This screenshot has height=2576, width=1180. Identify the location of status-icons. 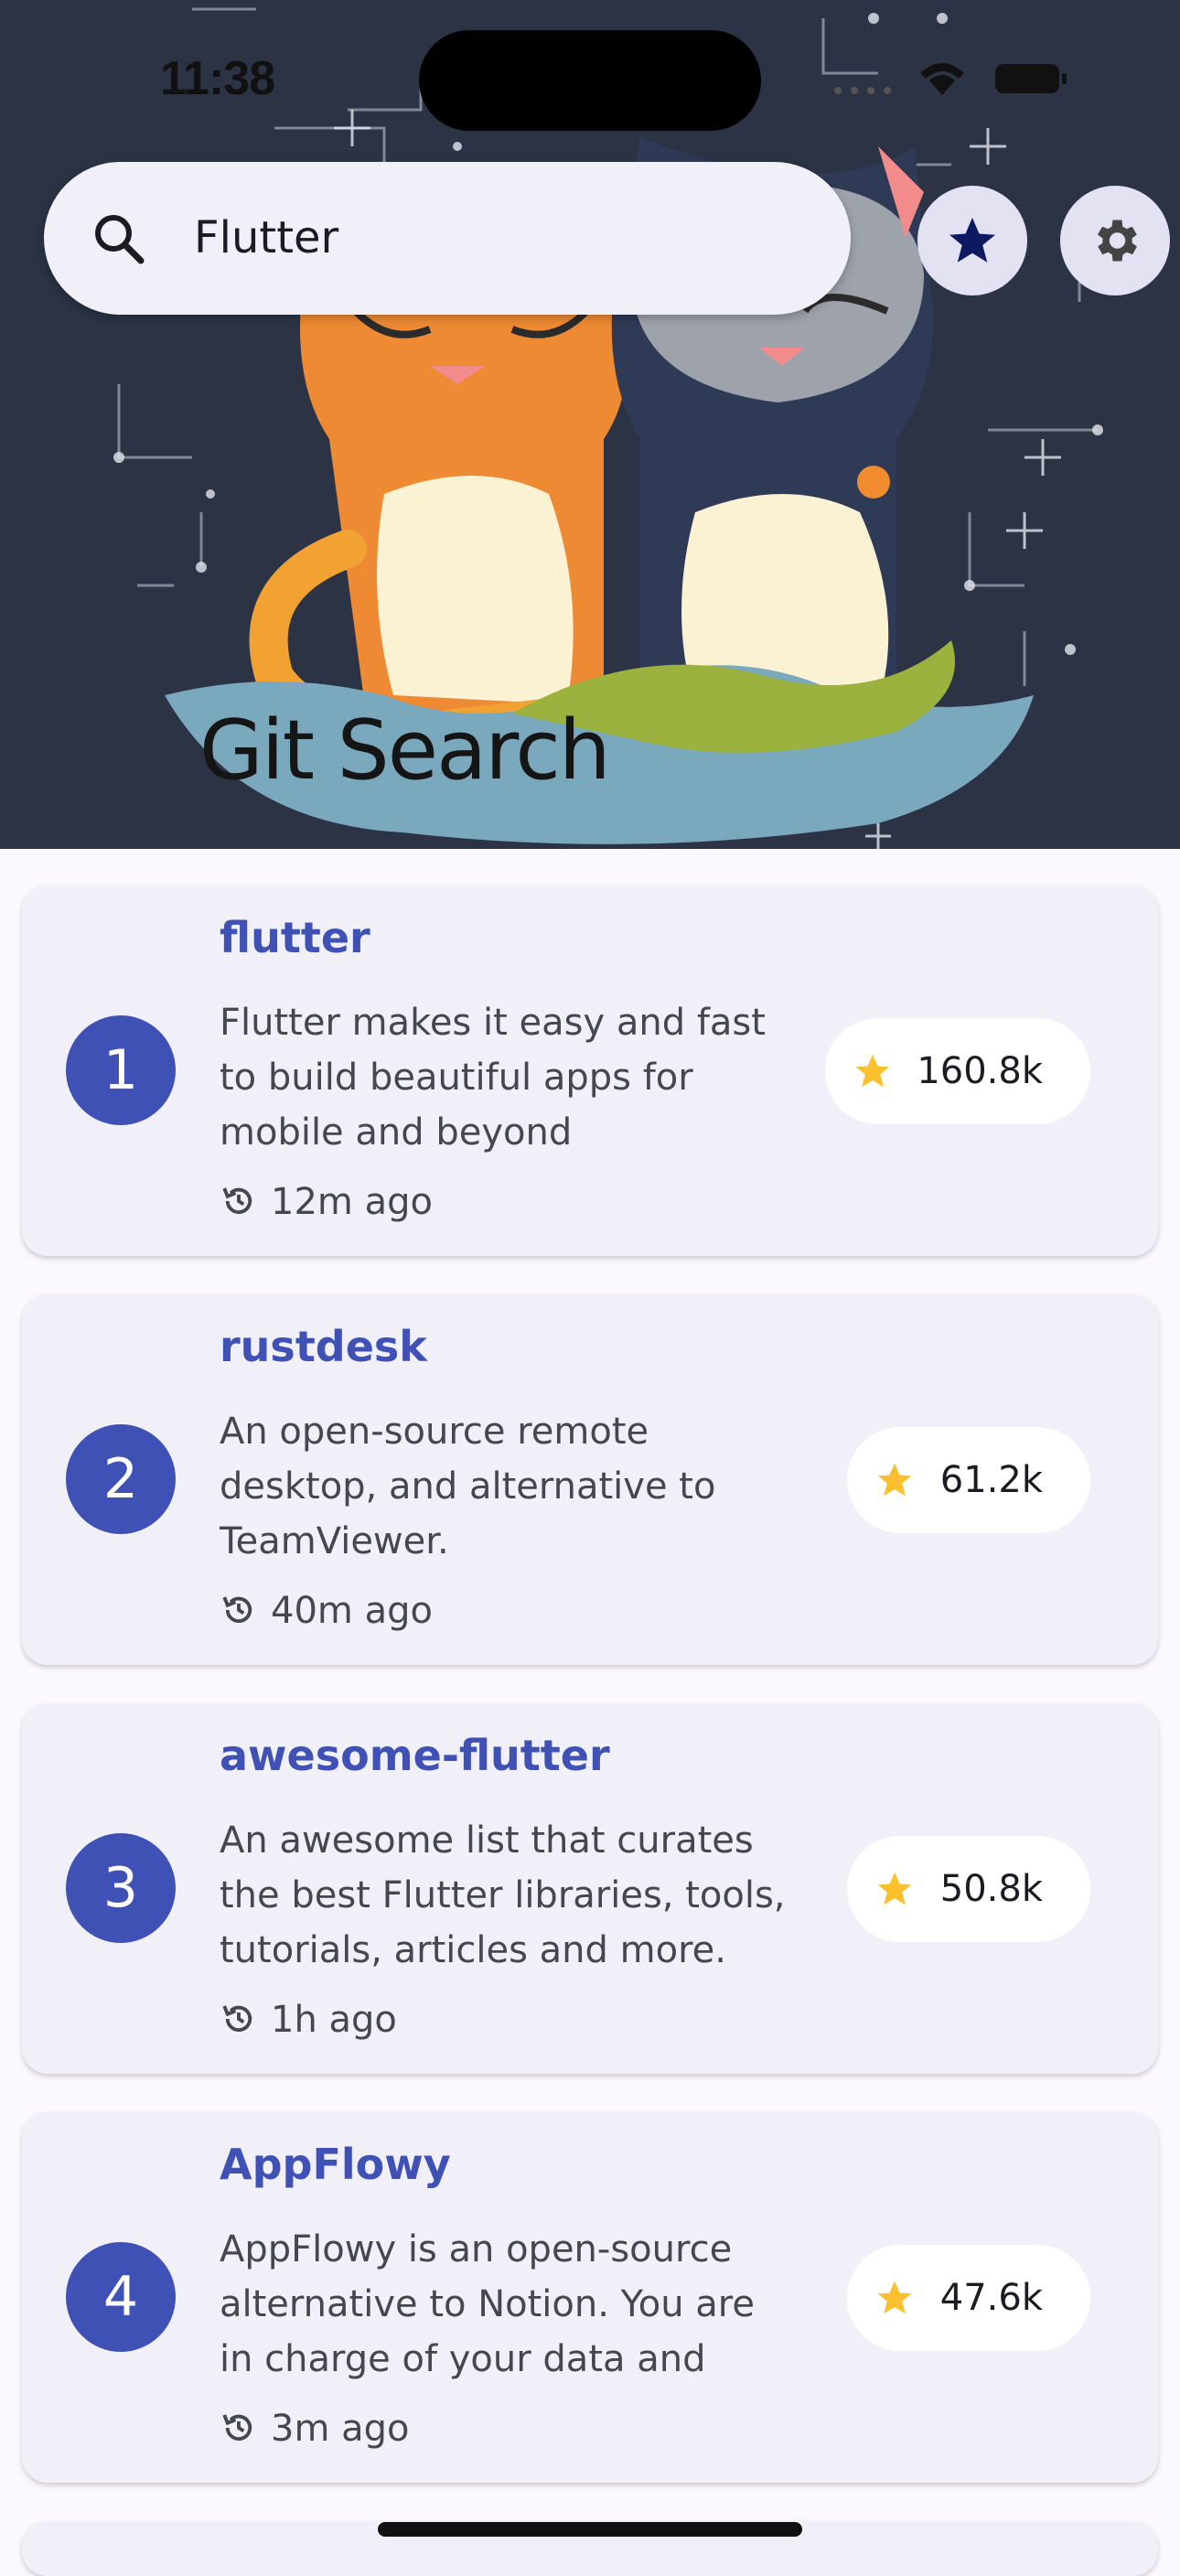
(950, 79).